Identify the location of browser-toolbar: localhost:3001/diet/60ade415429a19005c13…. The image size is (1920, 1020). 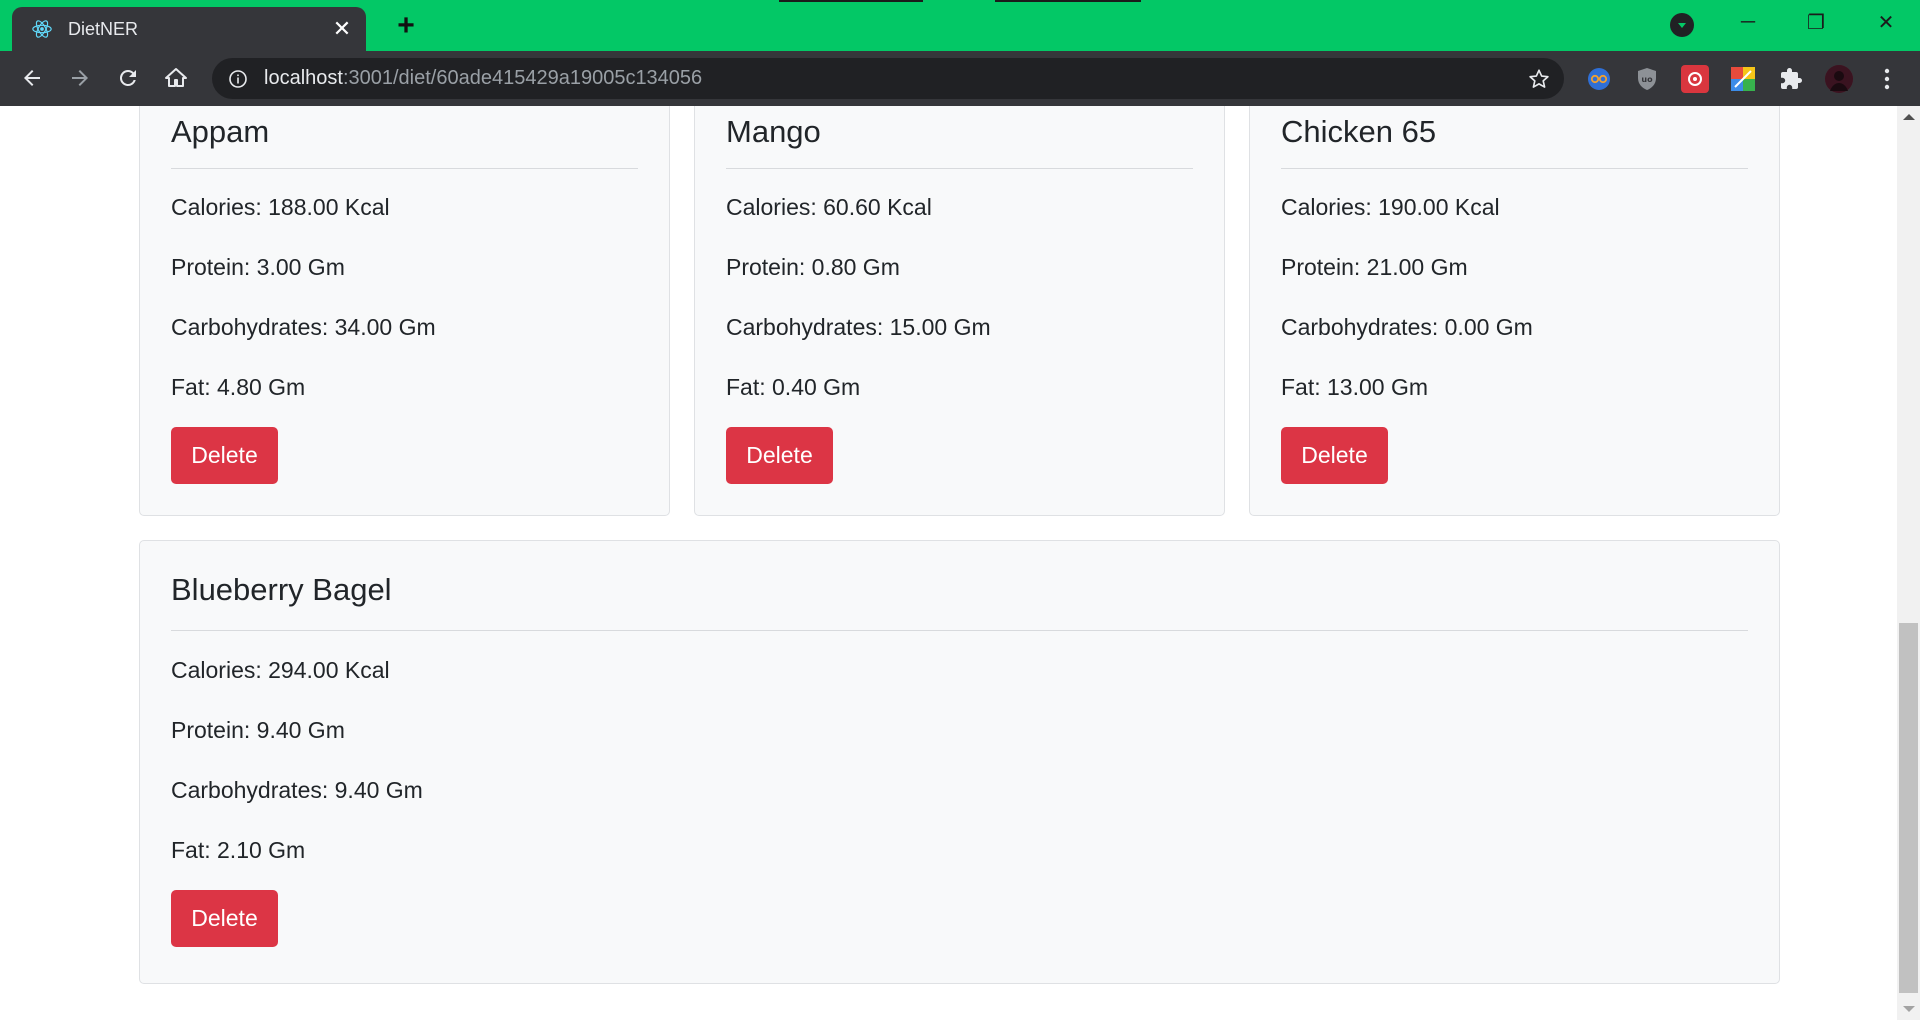
(960, 78).